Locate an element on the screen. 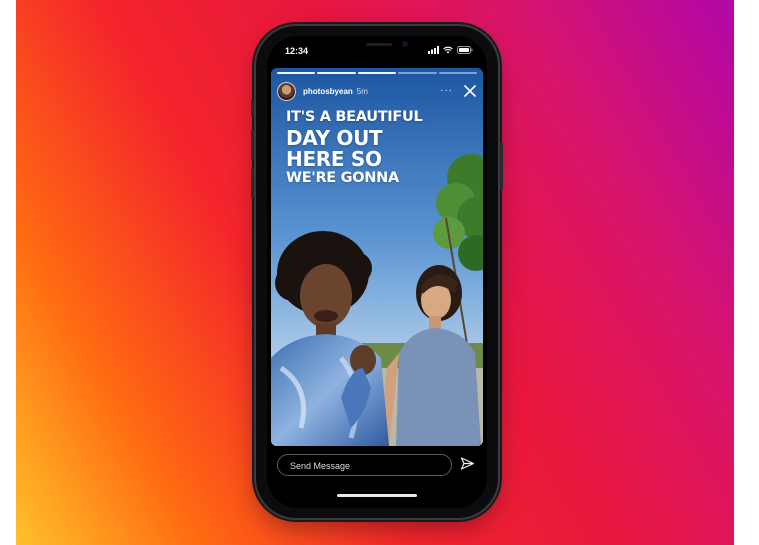 The height and width of the screenshot is (545, 759). close-icon is located at coordinates (470, 91).